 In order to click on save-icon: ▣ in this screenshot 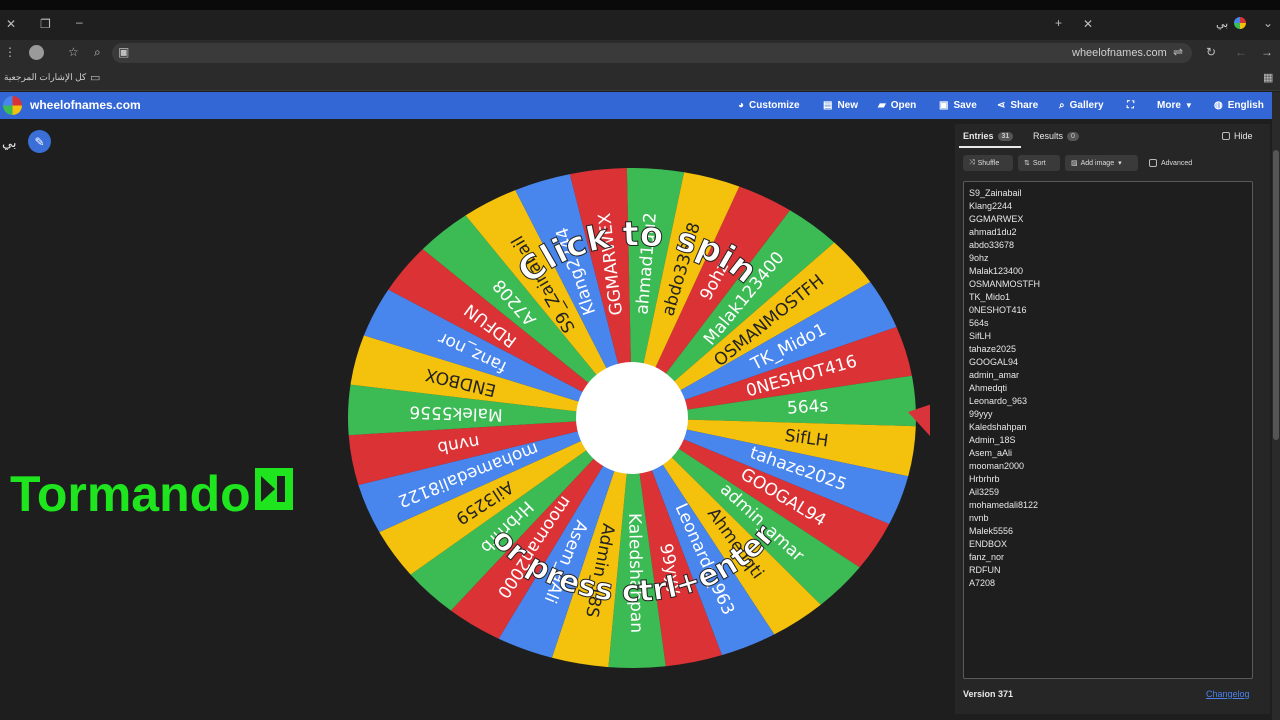, I will do `click(944, 105)`.